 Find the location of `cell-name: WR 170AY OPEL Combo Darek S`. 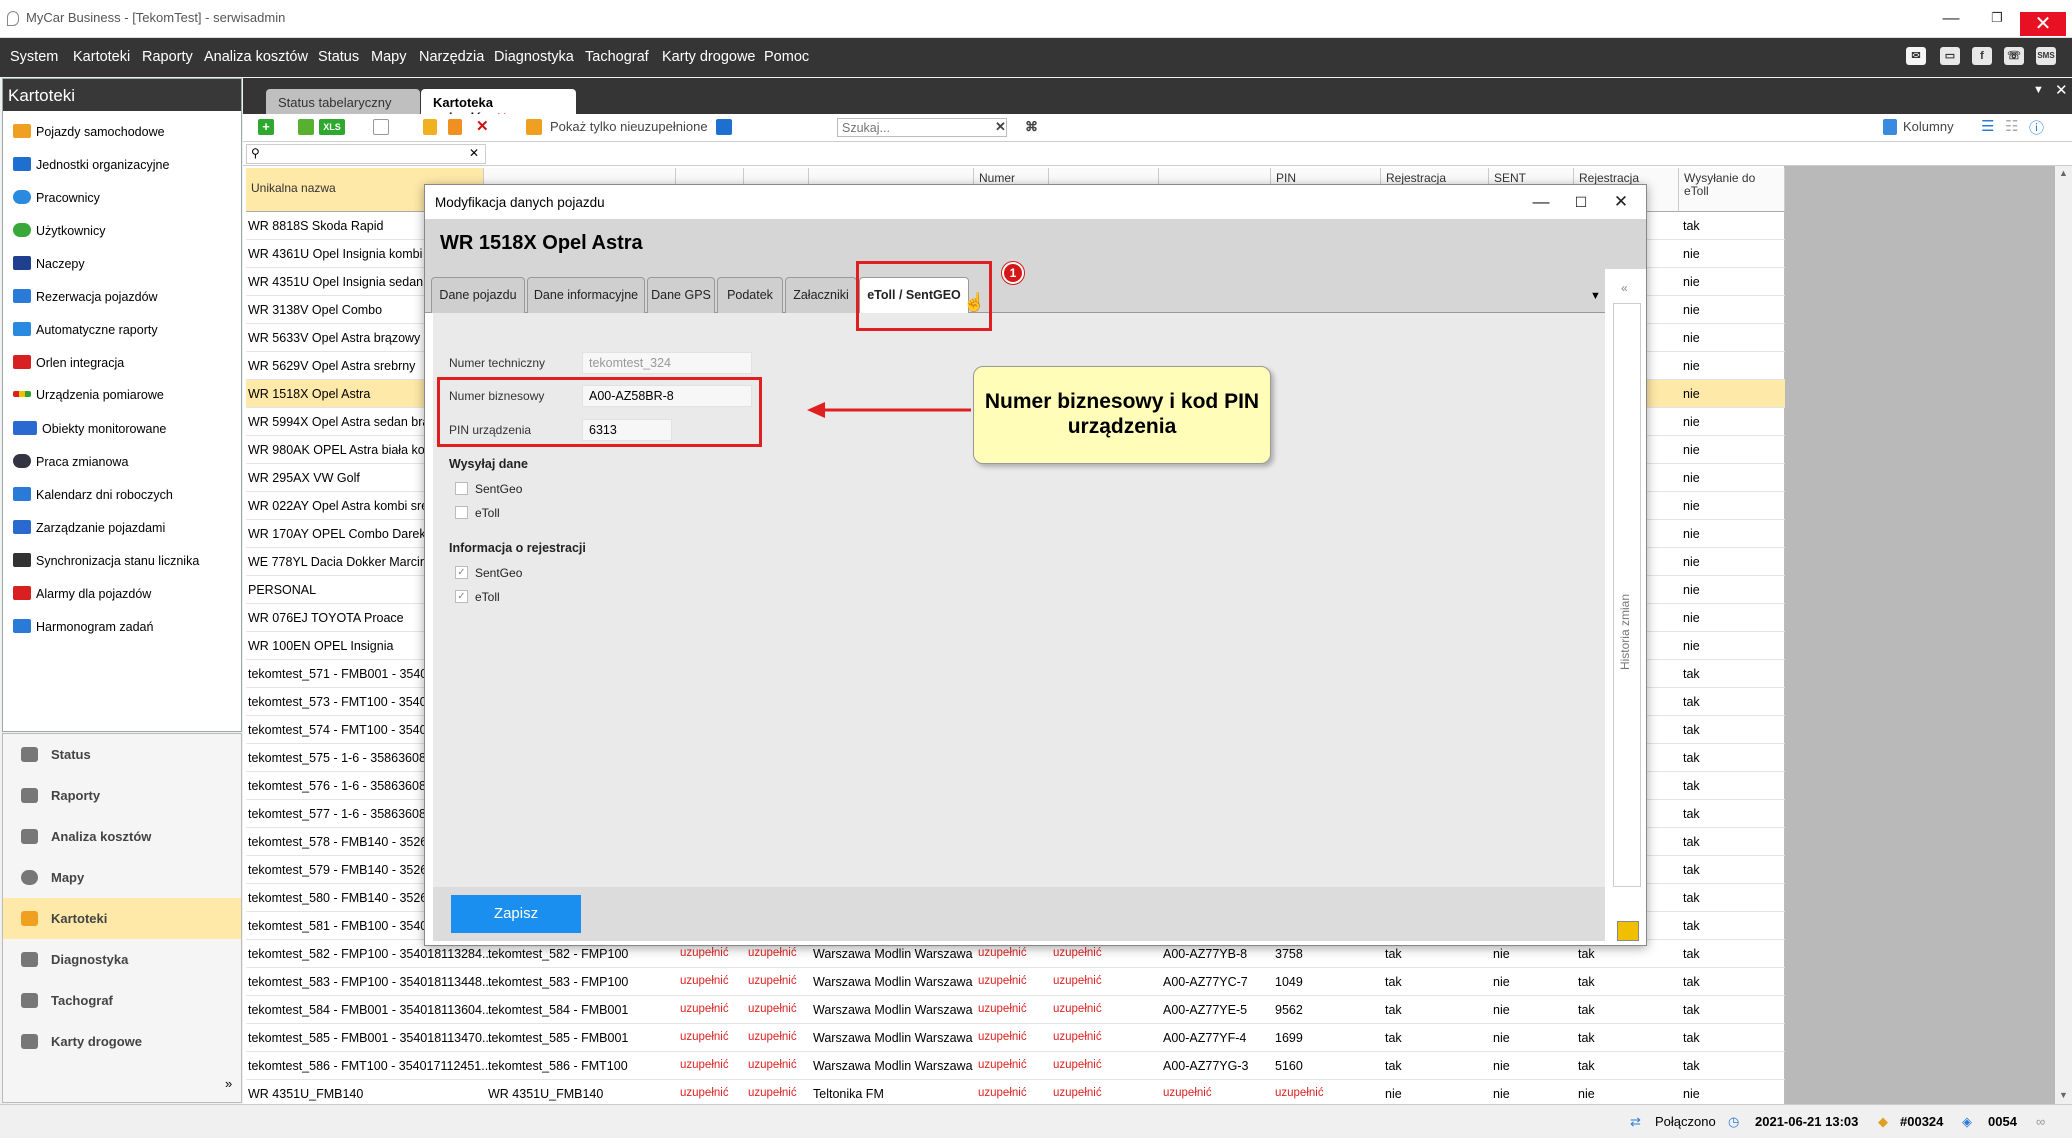

cell-name: WR 170AY OPEL Combo Darek S is located at coordinates (343, 534).